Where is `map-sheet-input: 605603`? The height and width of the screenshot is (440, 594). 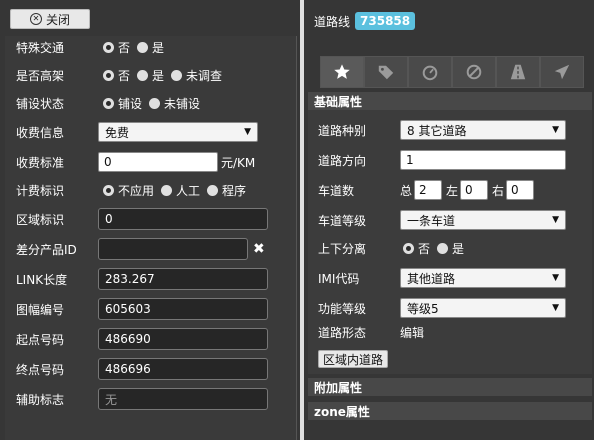
map-sheet-input: 605603 is located at coordinates (183, 309).